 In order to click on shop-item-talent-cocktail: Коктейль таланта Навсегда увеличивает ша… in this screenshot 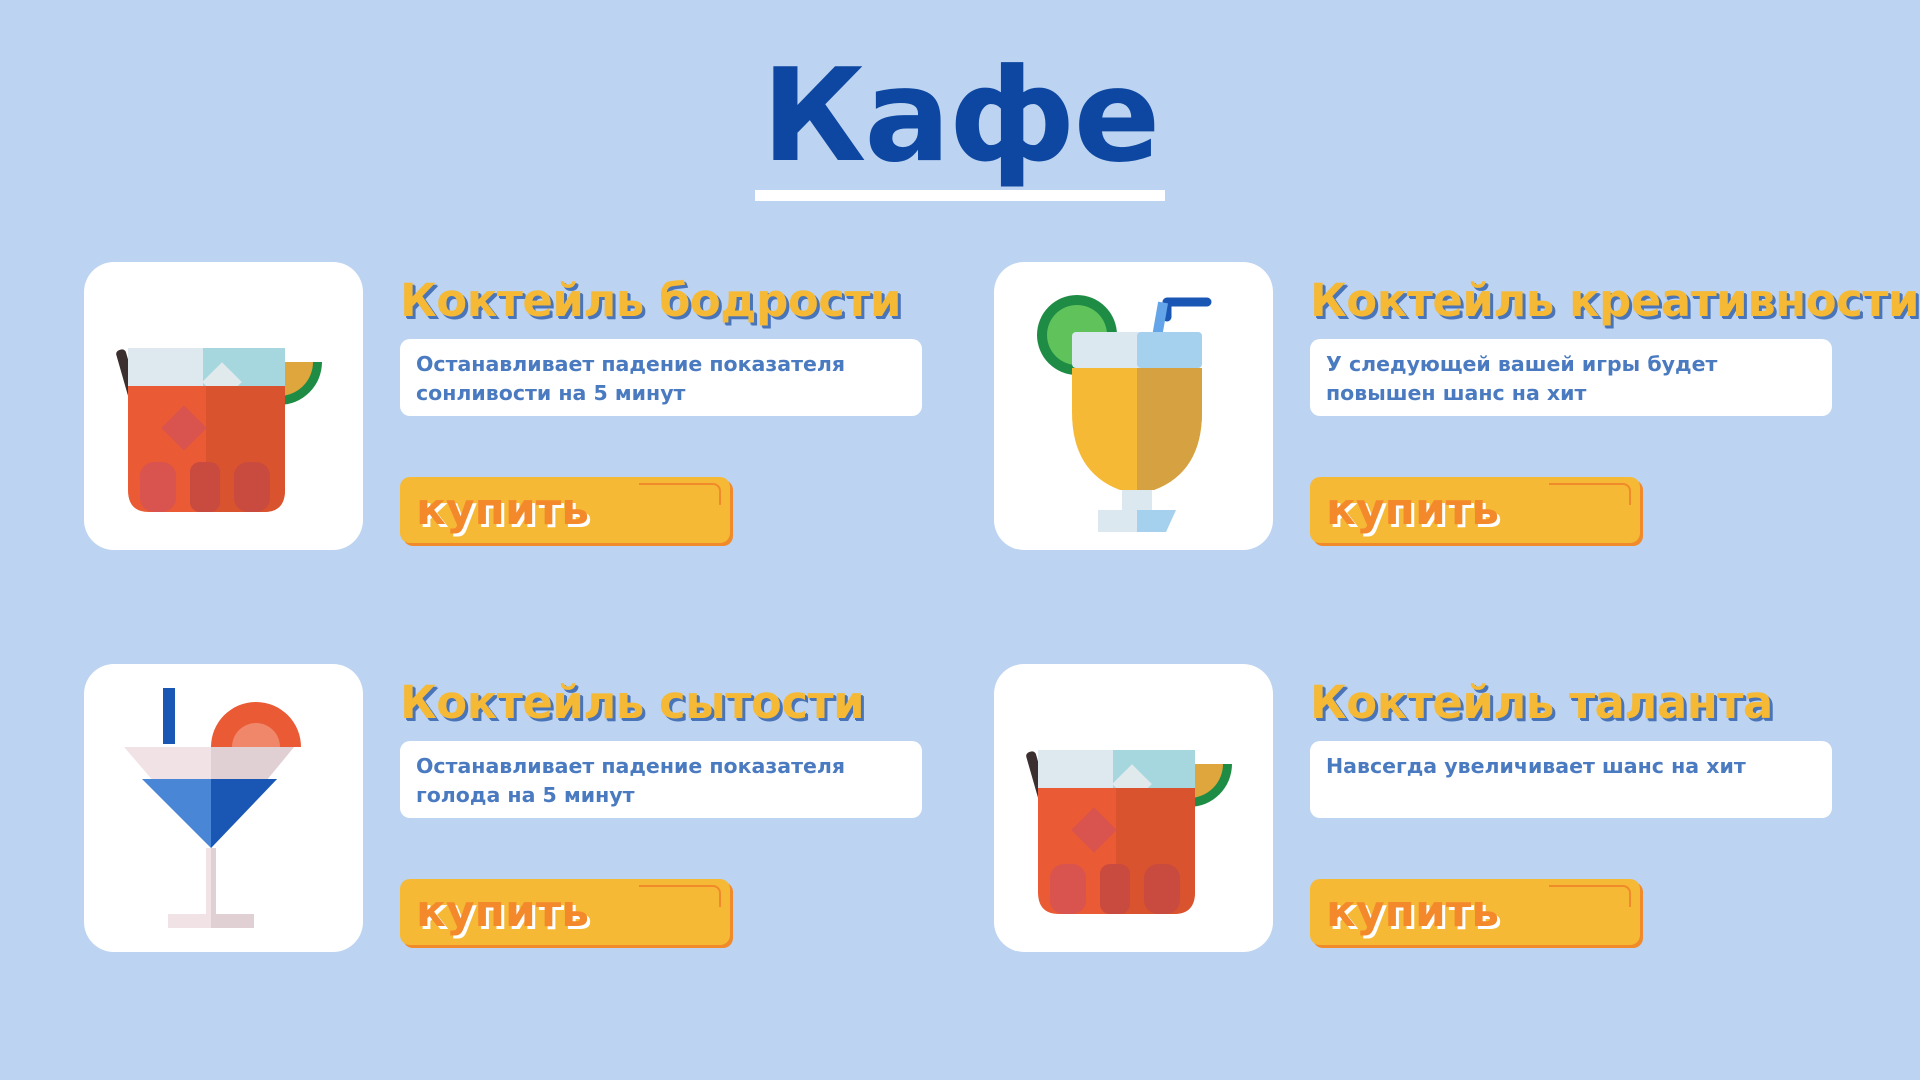, I will do `click(1457, 809)`.